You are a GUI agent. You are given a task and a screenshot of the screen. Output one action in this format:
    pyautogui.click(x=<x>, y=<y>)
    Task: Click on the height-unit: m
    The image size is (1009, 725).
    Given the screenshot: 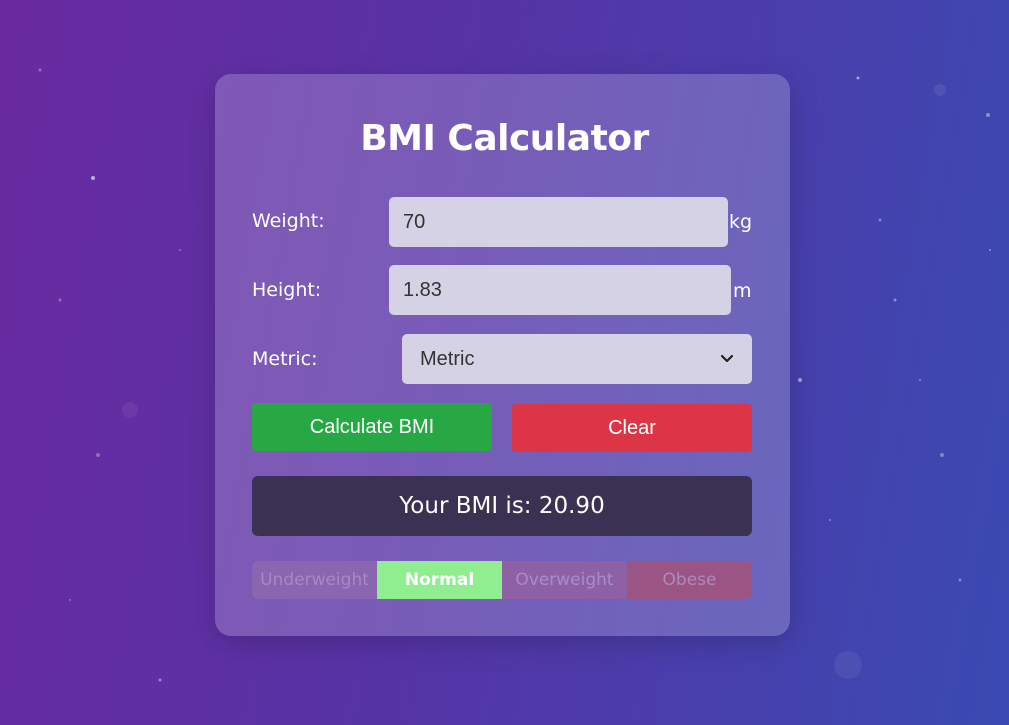 What is the action you would take?
    pyautogui.click(x=742, y=291)
    